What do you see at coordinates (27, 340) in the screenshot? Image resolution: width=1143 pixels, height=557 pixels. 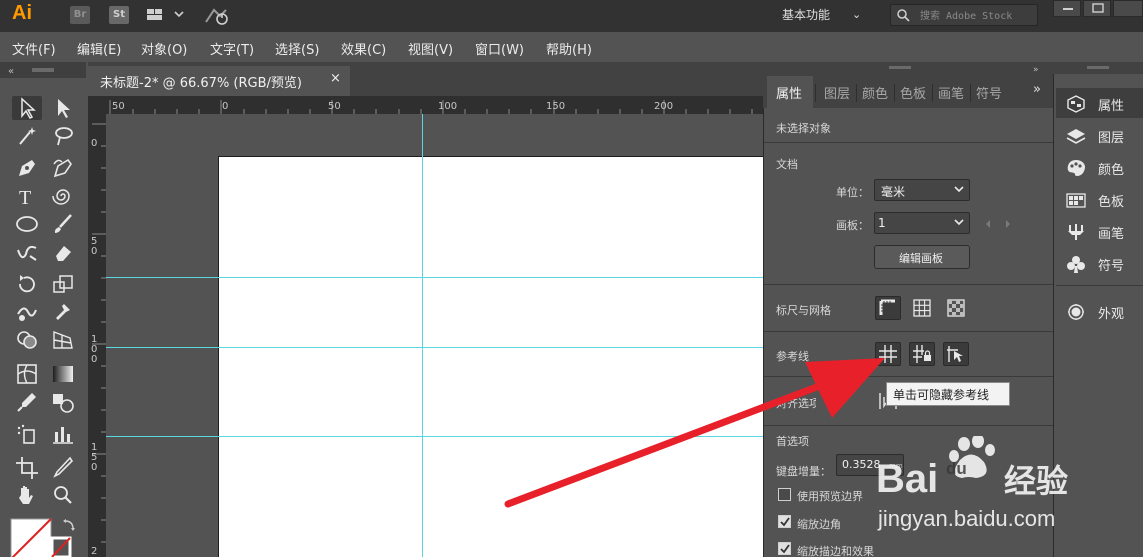 I see `shape-builder-tool-icon` at bounding box center [27, 340].